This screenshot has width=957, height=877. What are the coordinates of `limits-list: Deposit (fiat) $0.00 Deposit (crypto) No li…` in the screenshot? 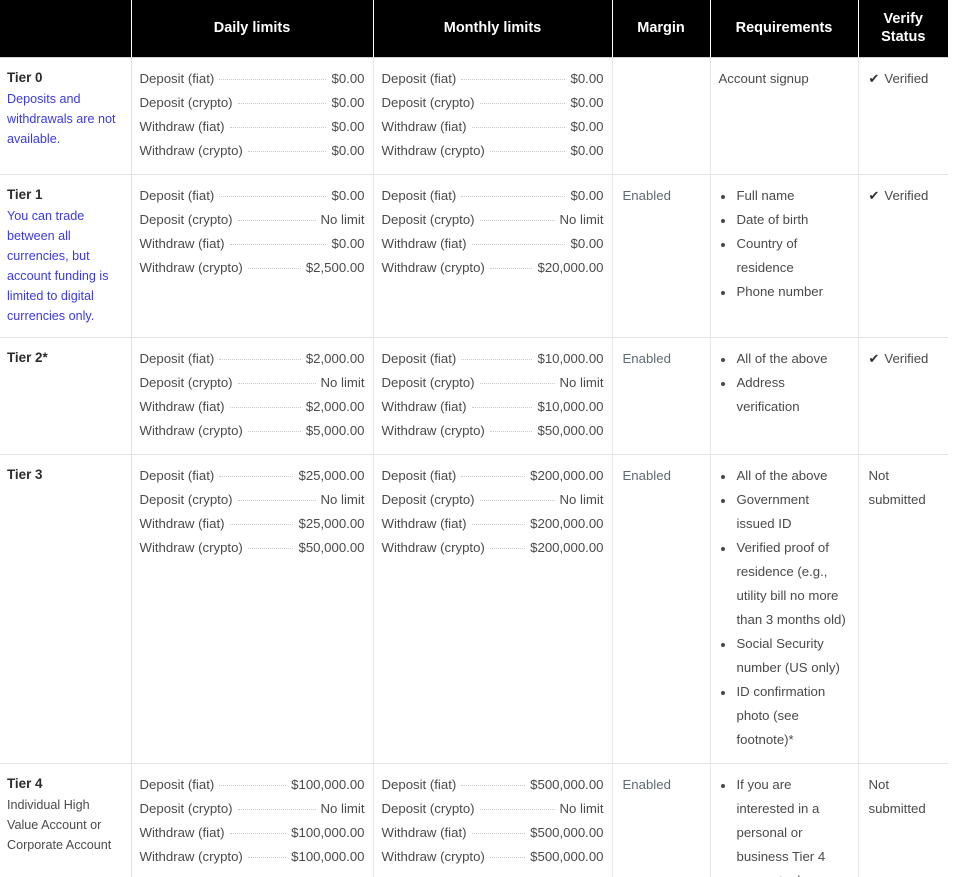 It's located at (252, 232).